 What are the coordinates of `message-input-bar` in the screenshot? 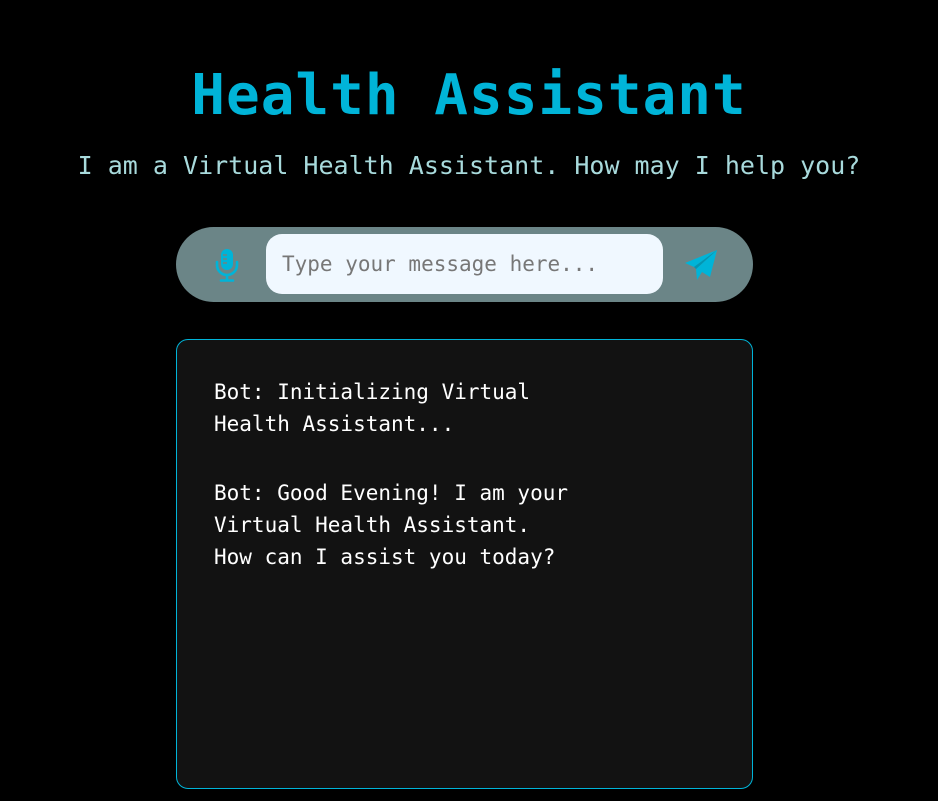 It's located at (464, 264).